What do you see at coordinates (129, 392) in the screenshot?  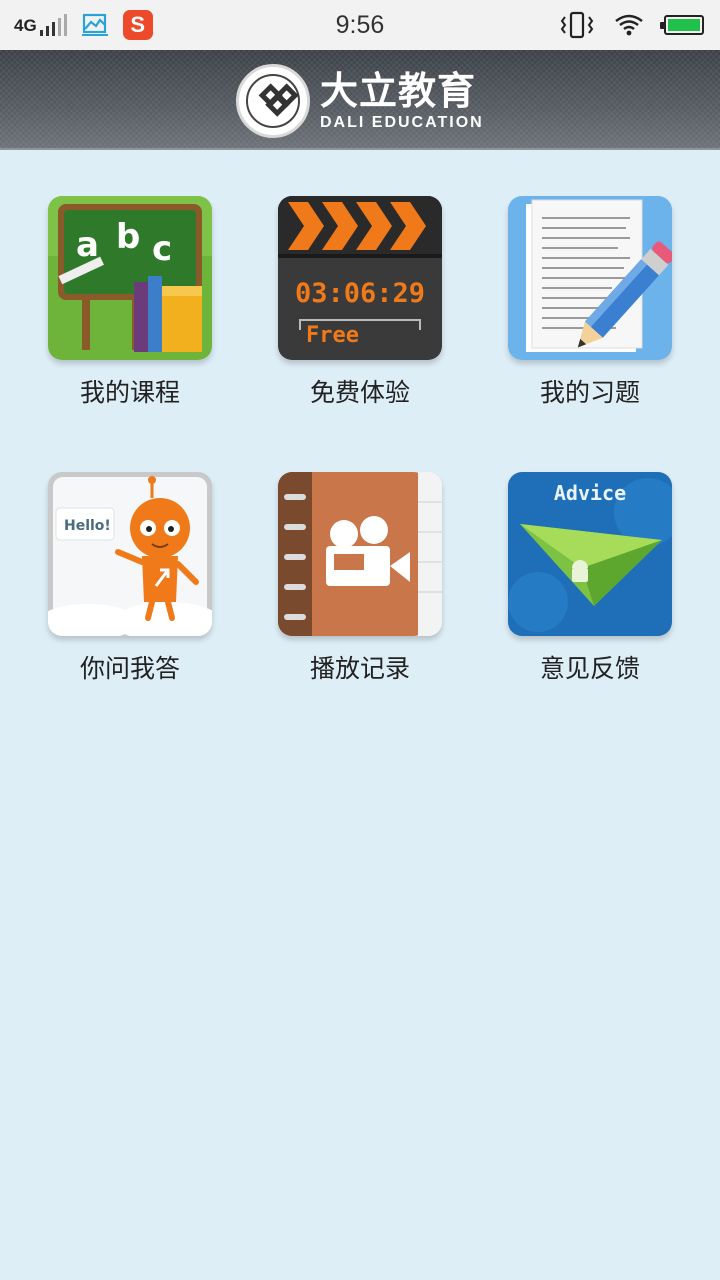 I see `menu-item-label: 我的课程` at bounding box center [129, 392].